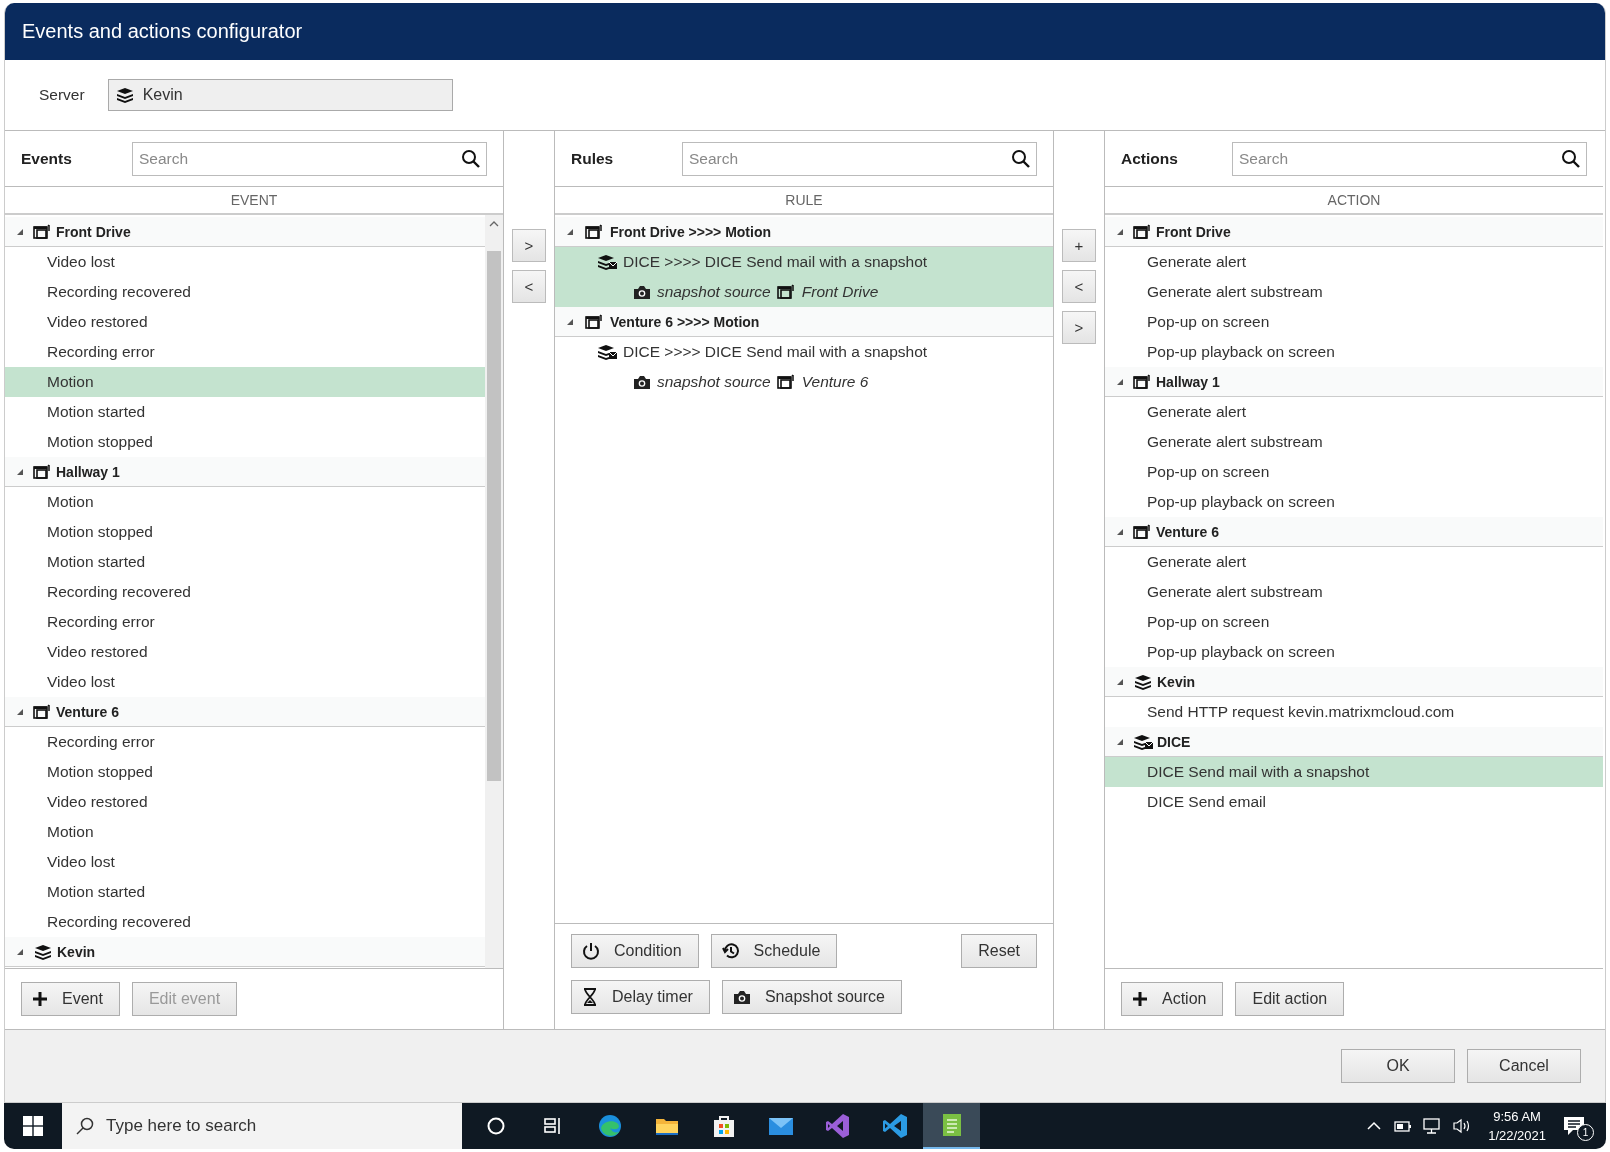 This screenshot has height=1152, width=1610. What do you see at coordinates (1354, 772) in the screenshot?
I see `tree-item: DICE Send mail with a snapshot` at bounding box center [1354, 772].